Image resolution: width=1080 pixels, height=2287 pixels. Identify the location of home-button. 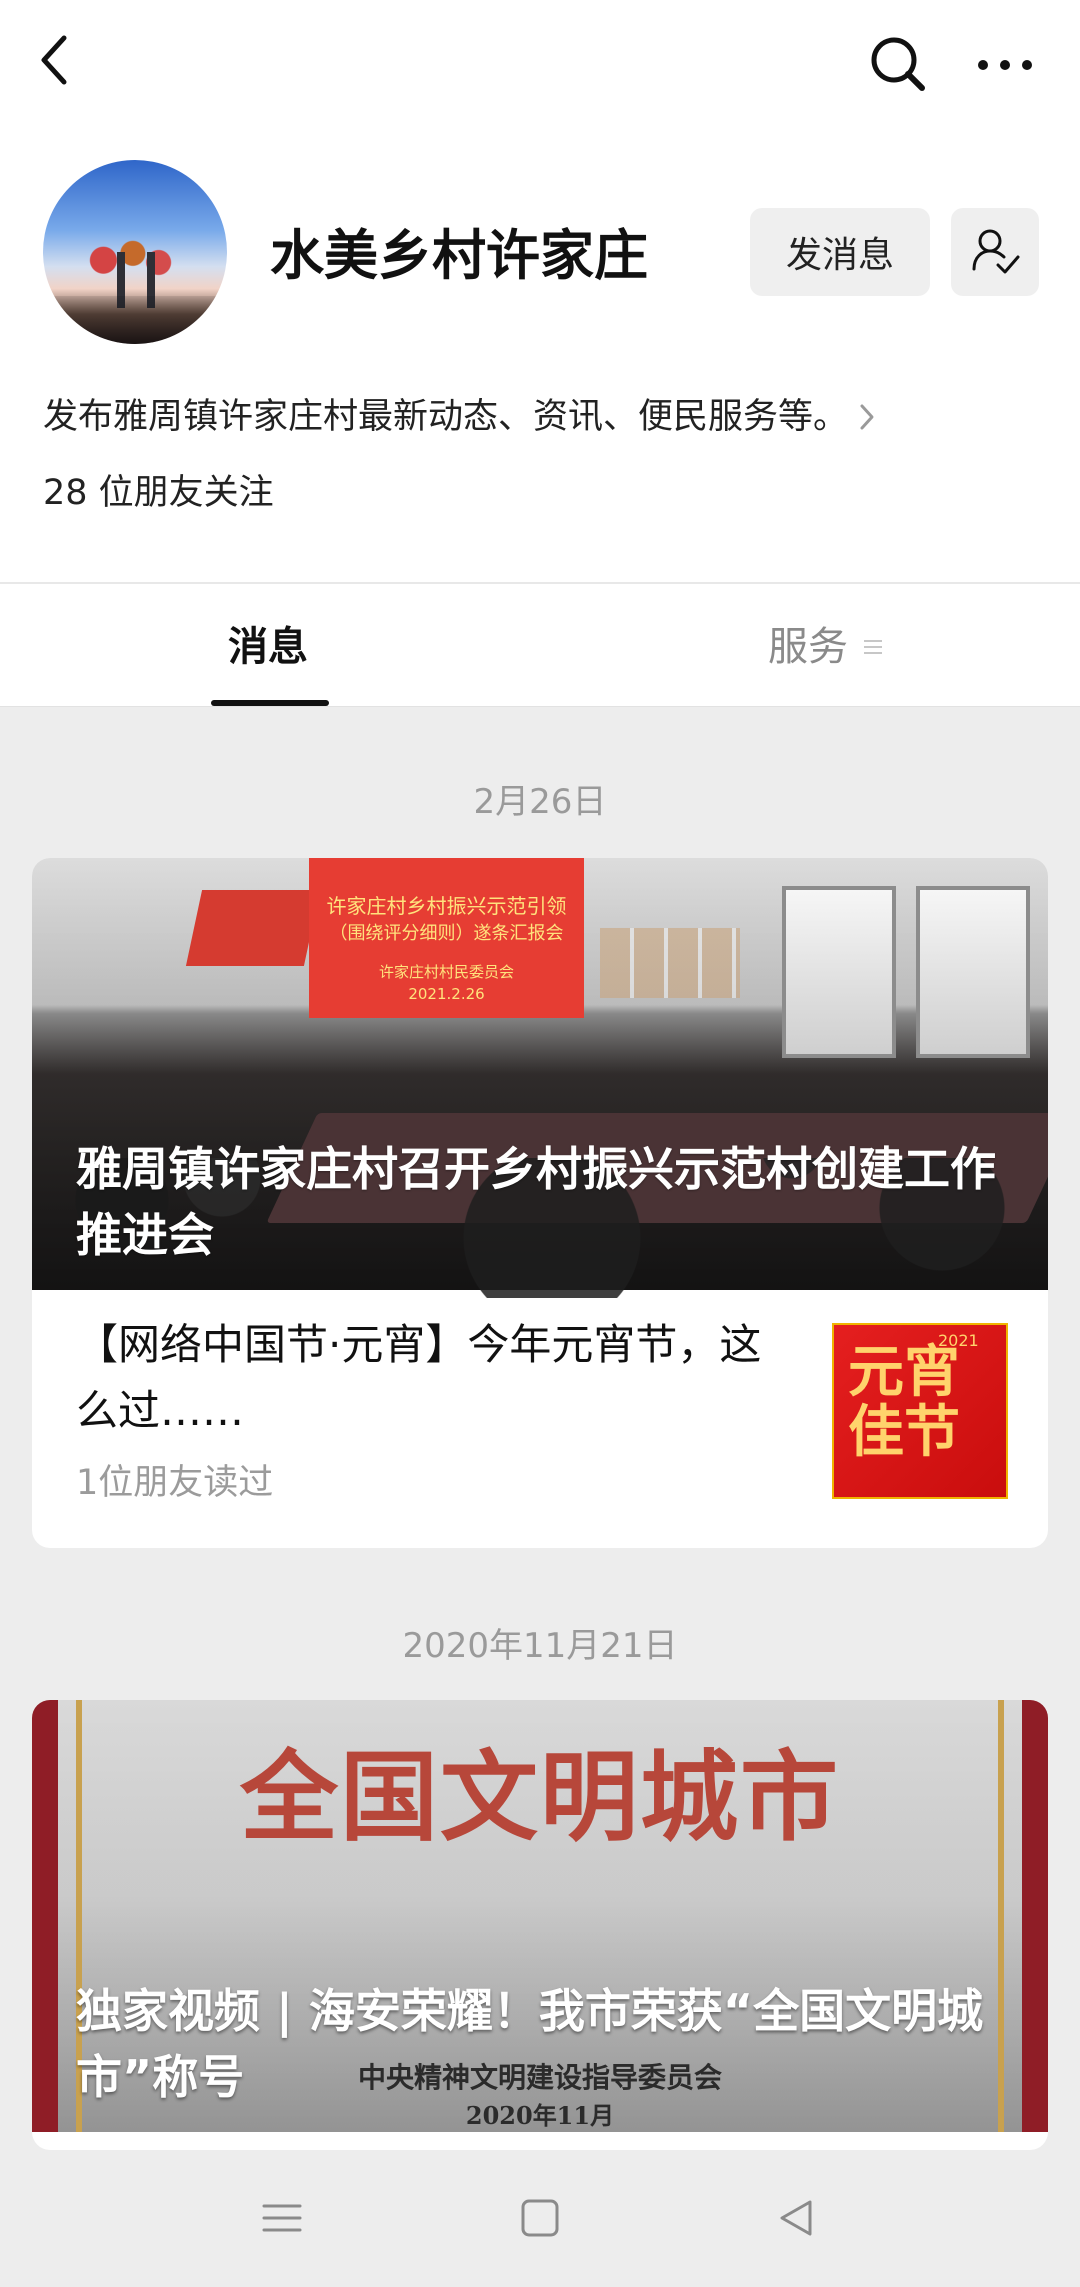
(540, 2218).